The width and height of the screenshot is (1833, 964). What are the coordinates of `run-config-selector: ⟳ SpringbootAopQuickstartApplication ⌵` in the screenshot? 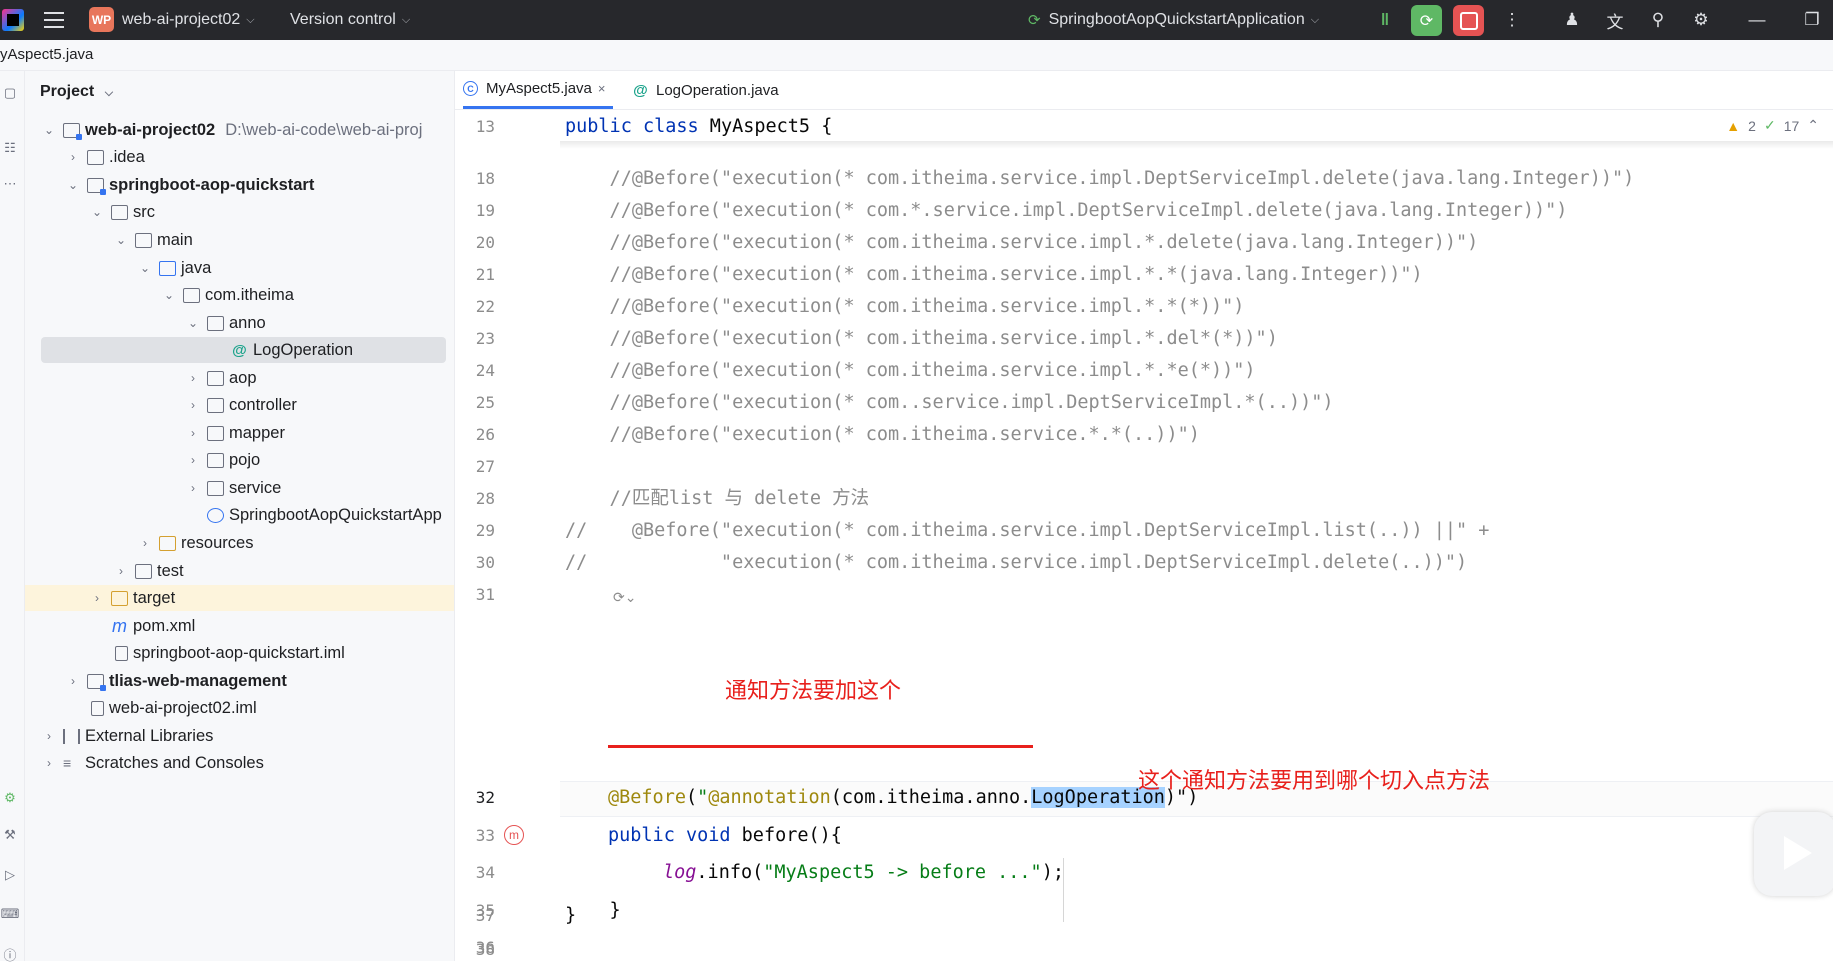 It's located at (1173, 20).